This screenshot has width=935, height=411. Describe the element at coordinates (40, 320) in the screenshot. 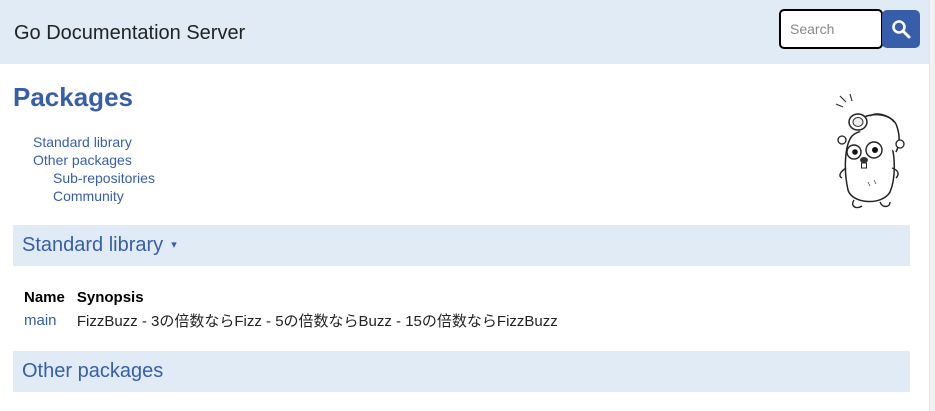

I see `package-link-main: main` at that location.